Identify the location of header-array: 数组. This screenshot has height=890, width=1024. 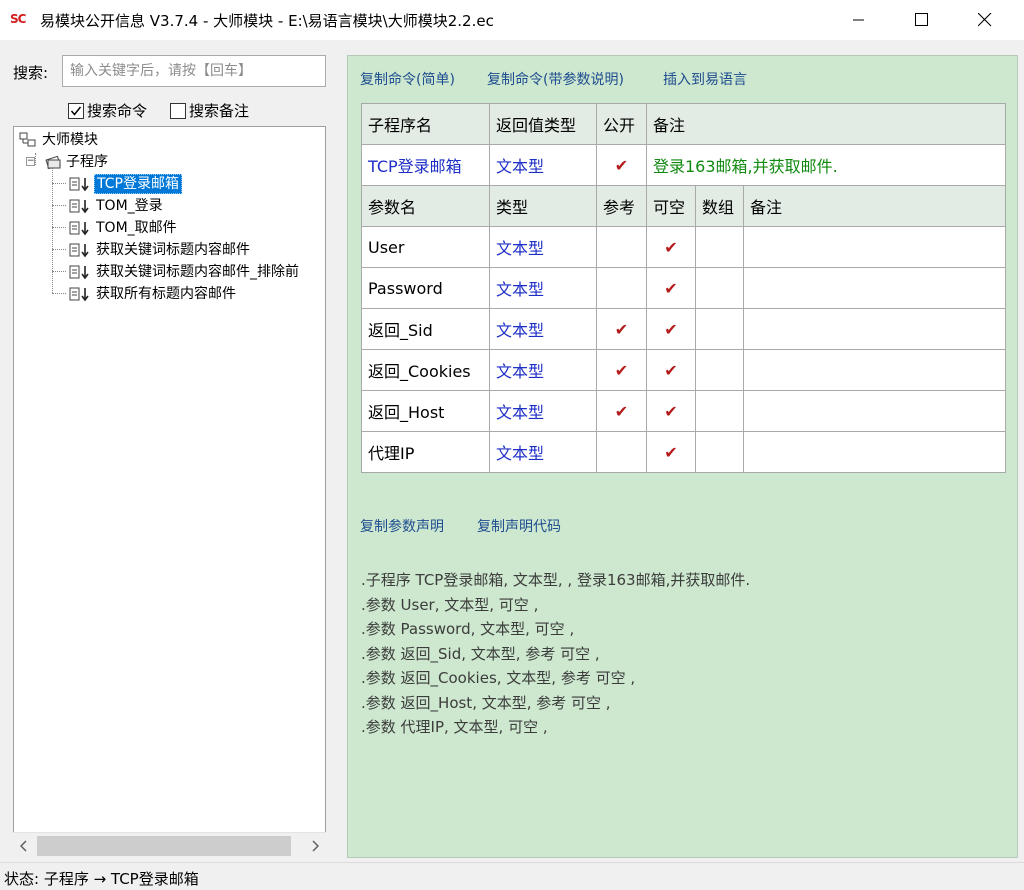
(719, 206).